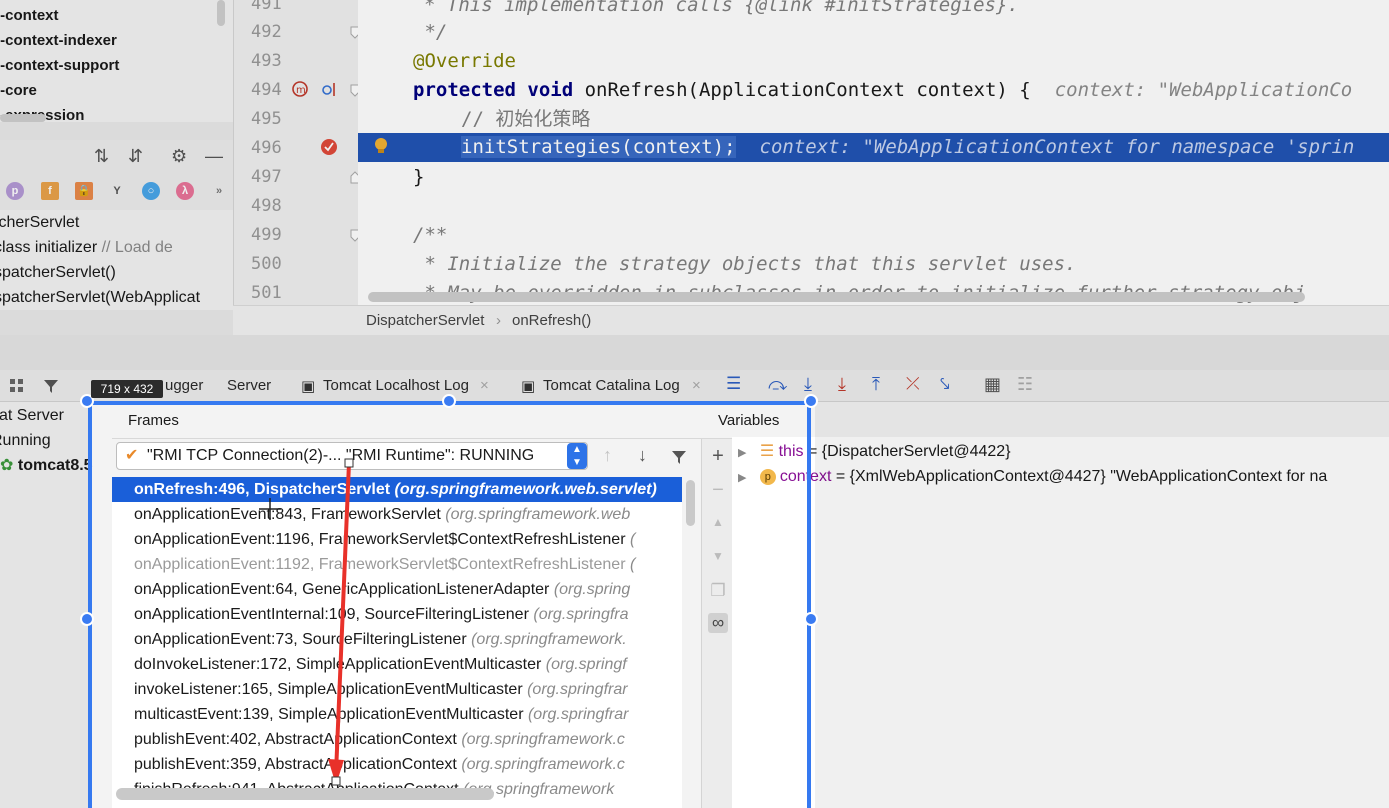  What do you see at coordinates (270, 509) in the screenshot?
I see `cursor-crosshair-icon` at bounding box center [270, 509].